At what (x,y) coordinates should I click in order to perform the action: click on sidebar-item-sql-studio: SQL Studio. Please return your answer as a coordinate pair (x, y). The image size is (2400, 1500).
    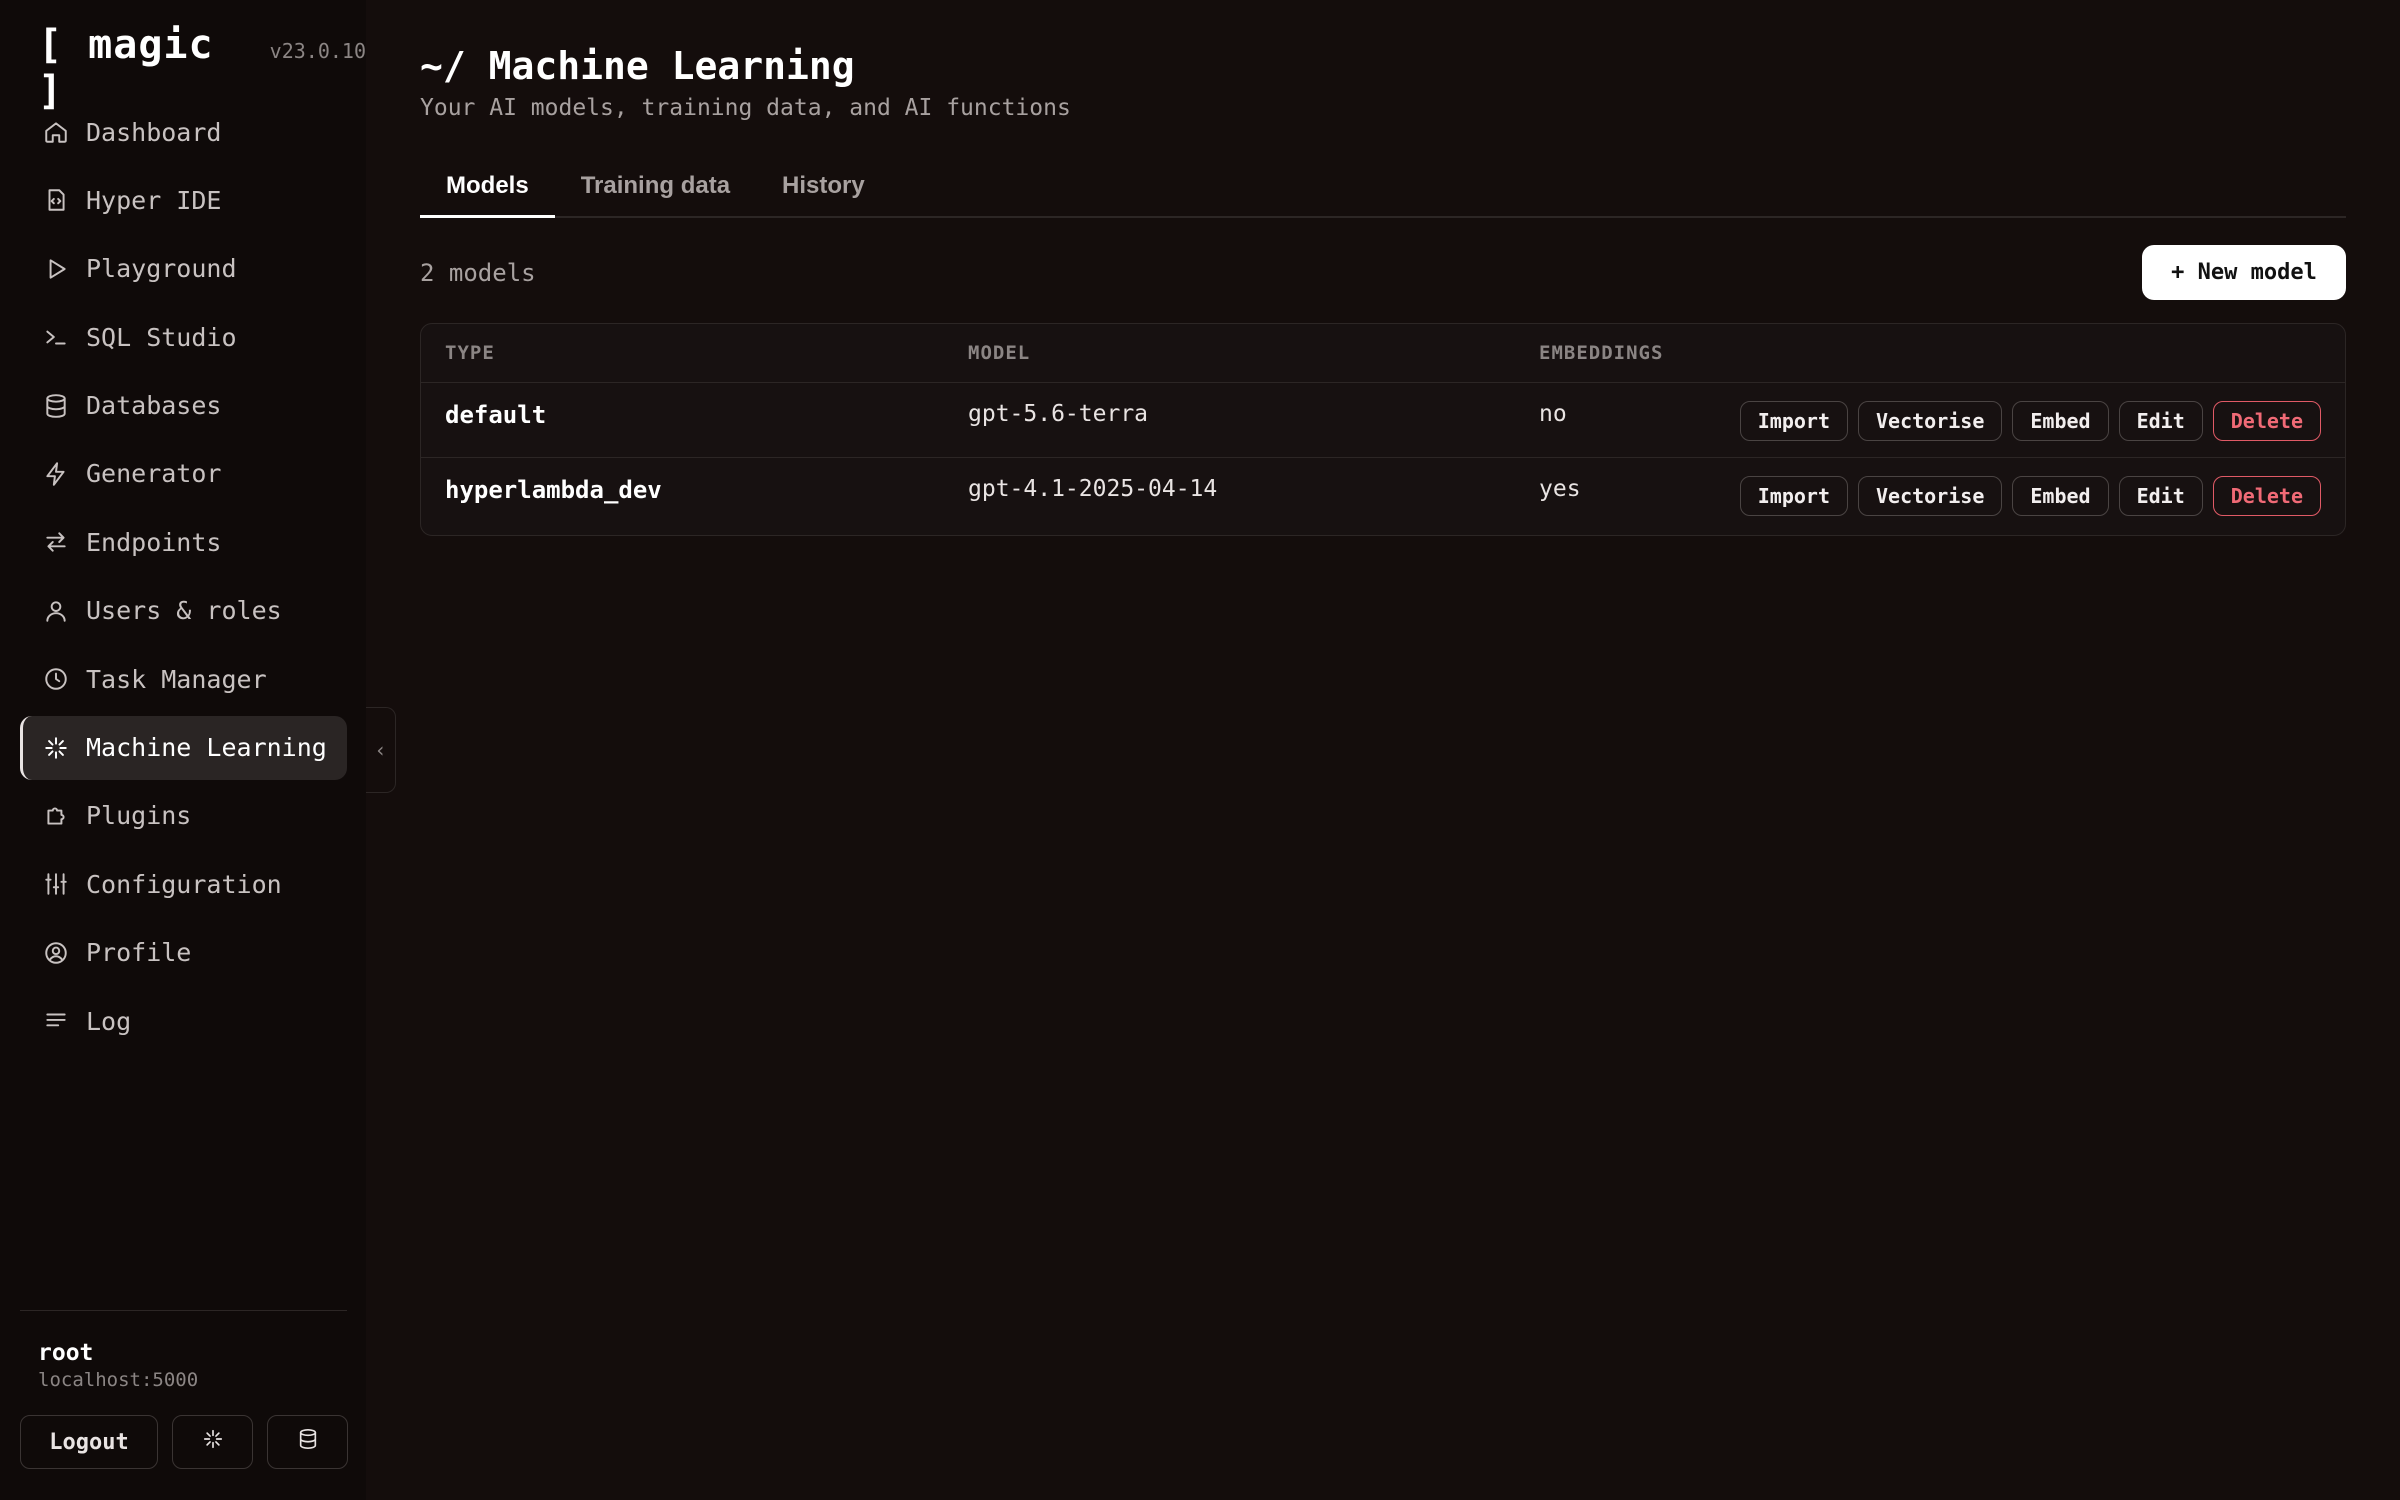
    Looking at the image, I should click on (183, 337).